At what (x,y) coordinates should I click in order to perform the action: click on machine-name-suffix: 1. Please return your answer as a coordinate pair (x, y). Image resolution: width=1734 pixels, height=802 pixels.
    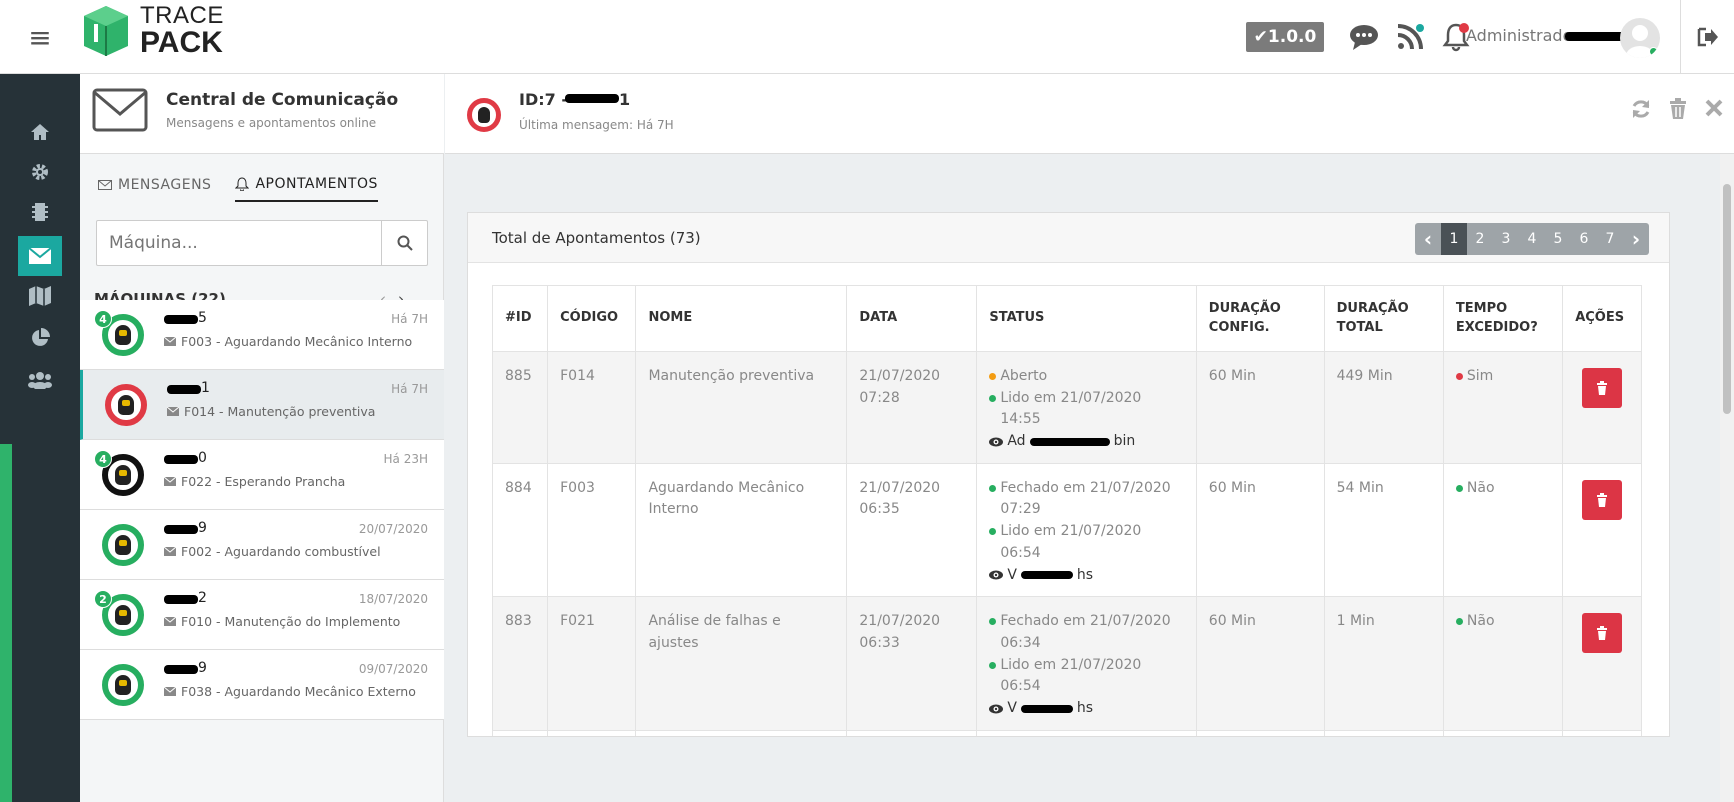
    Looking at the image, I should click on (205, 388).